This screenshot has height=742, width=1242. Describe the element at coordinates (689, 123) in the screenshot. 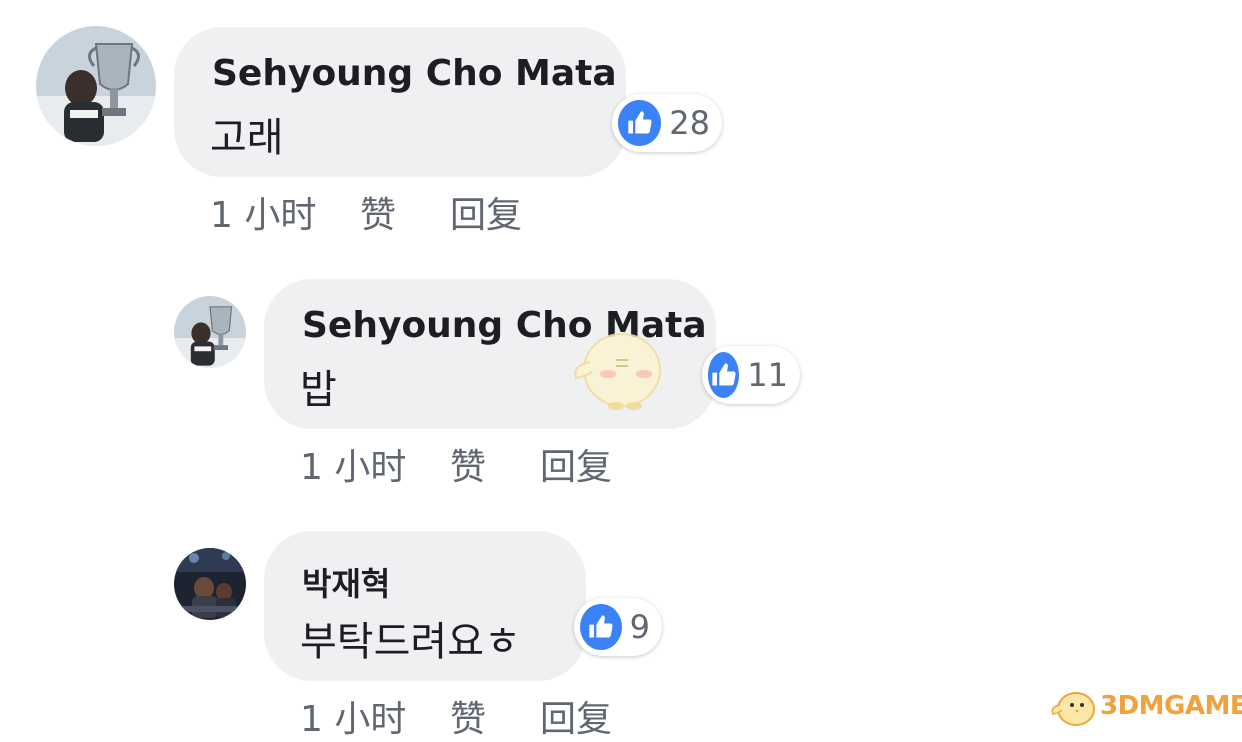

I see `reaction-count: 28` at that location.